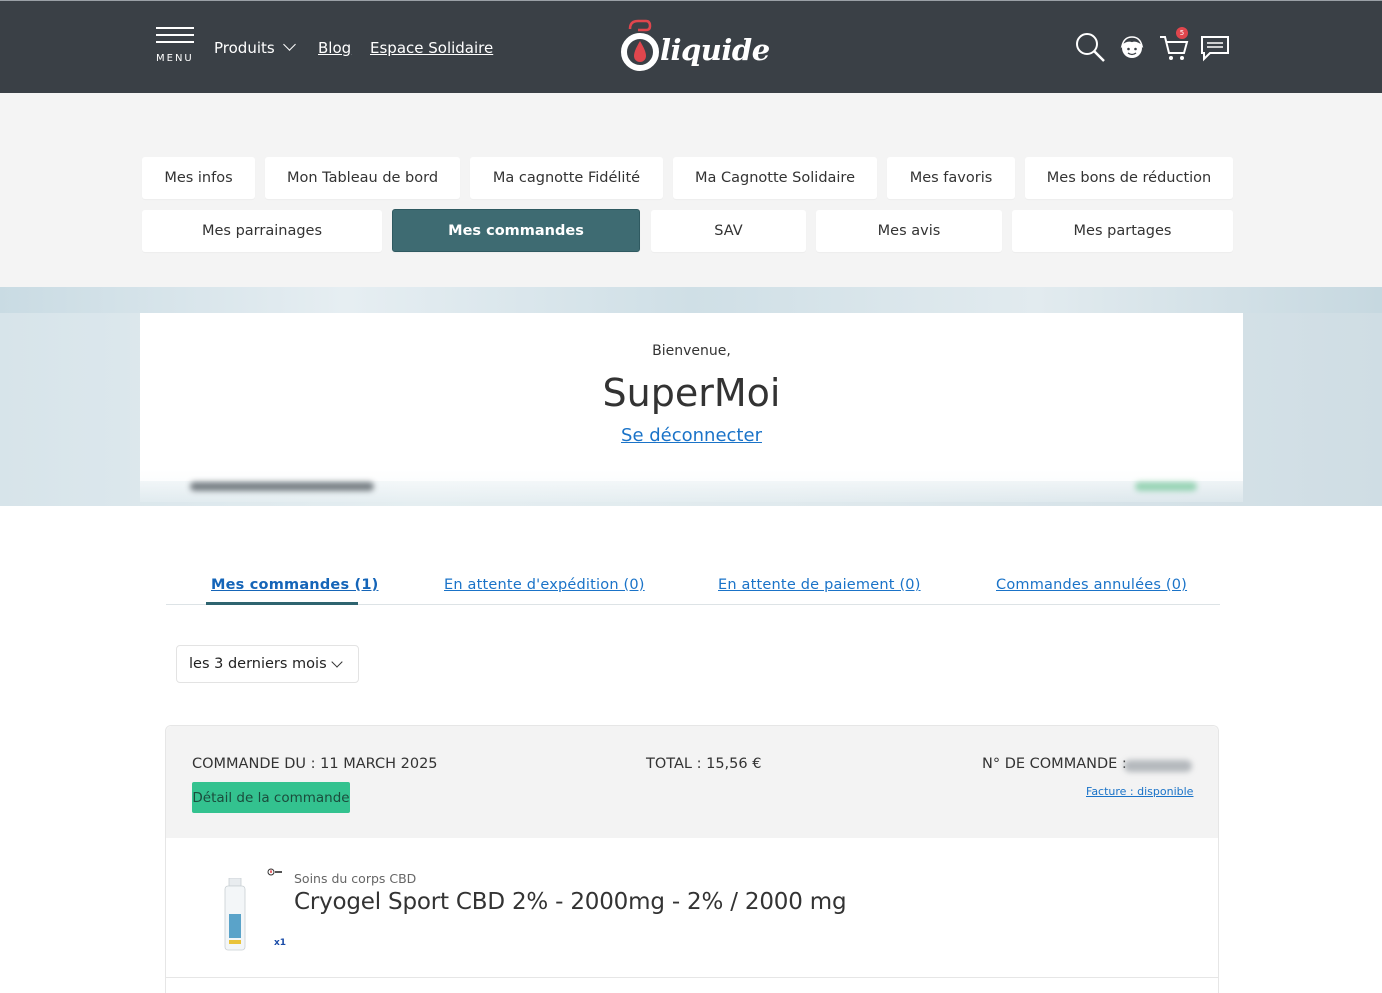  I want to click on tab-cagnotte-solidaire: Ma Cagnotte Solidaire, so click(775, 178).